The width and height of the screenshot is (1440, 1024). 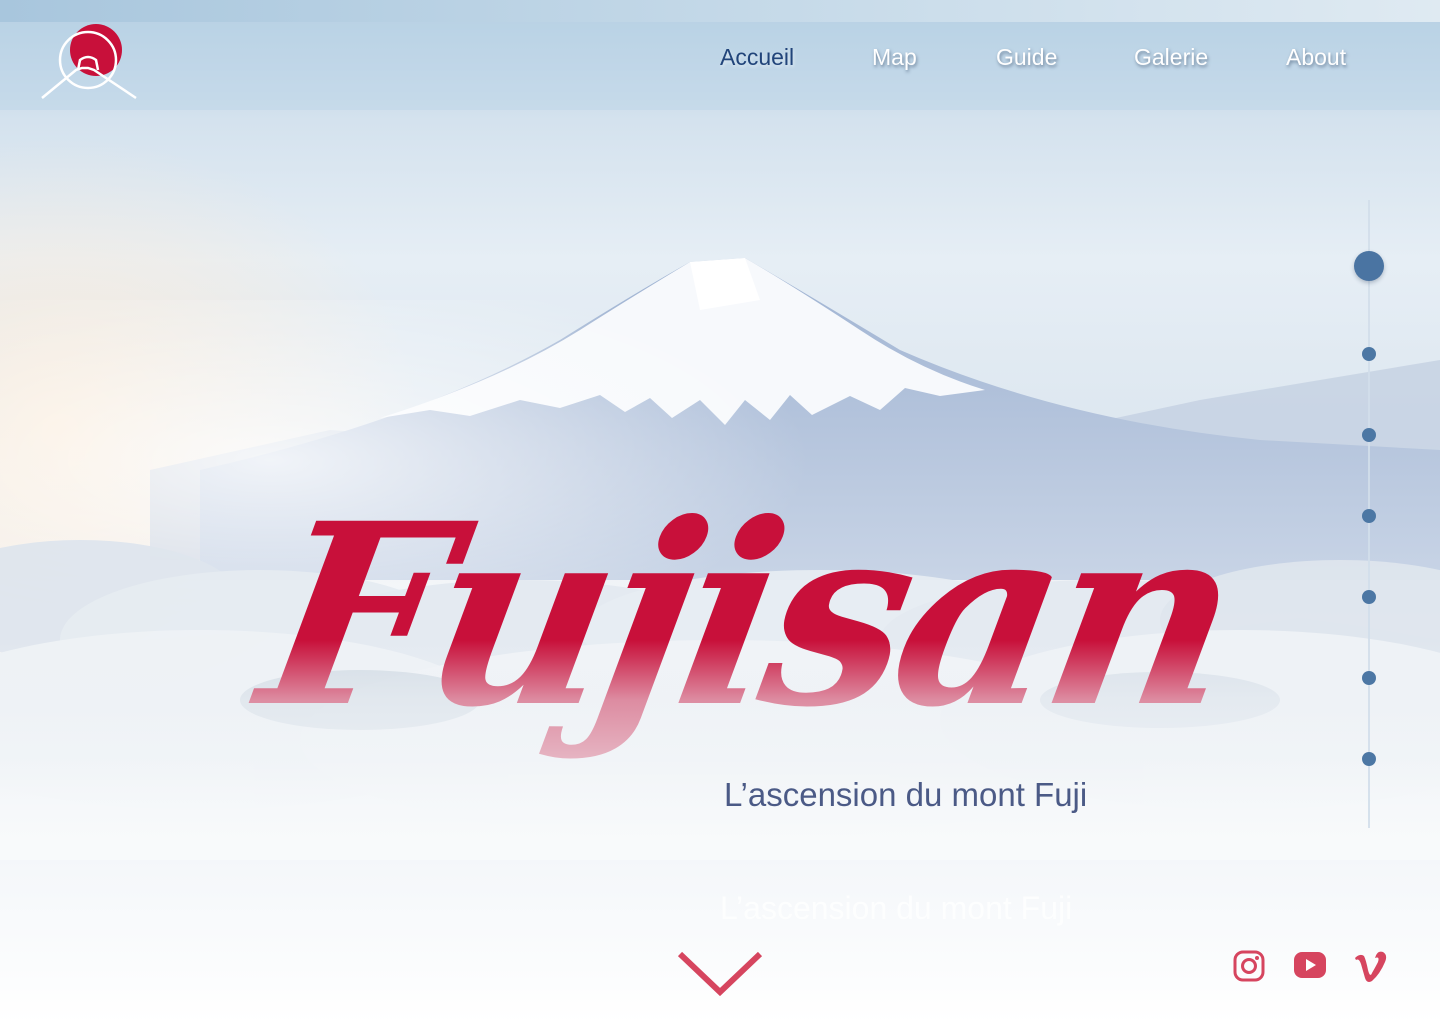 What do you see at coordinates (894, 57) in the screenshot?
I see `nav-map: Map` at bounding box center [894, 57].